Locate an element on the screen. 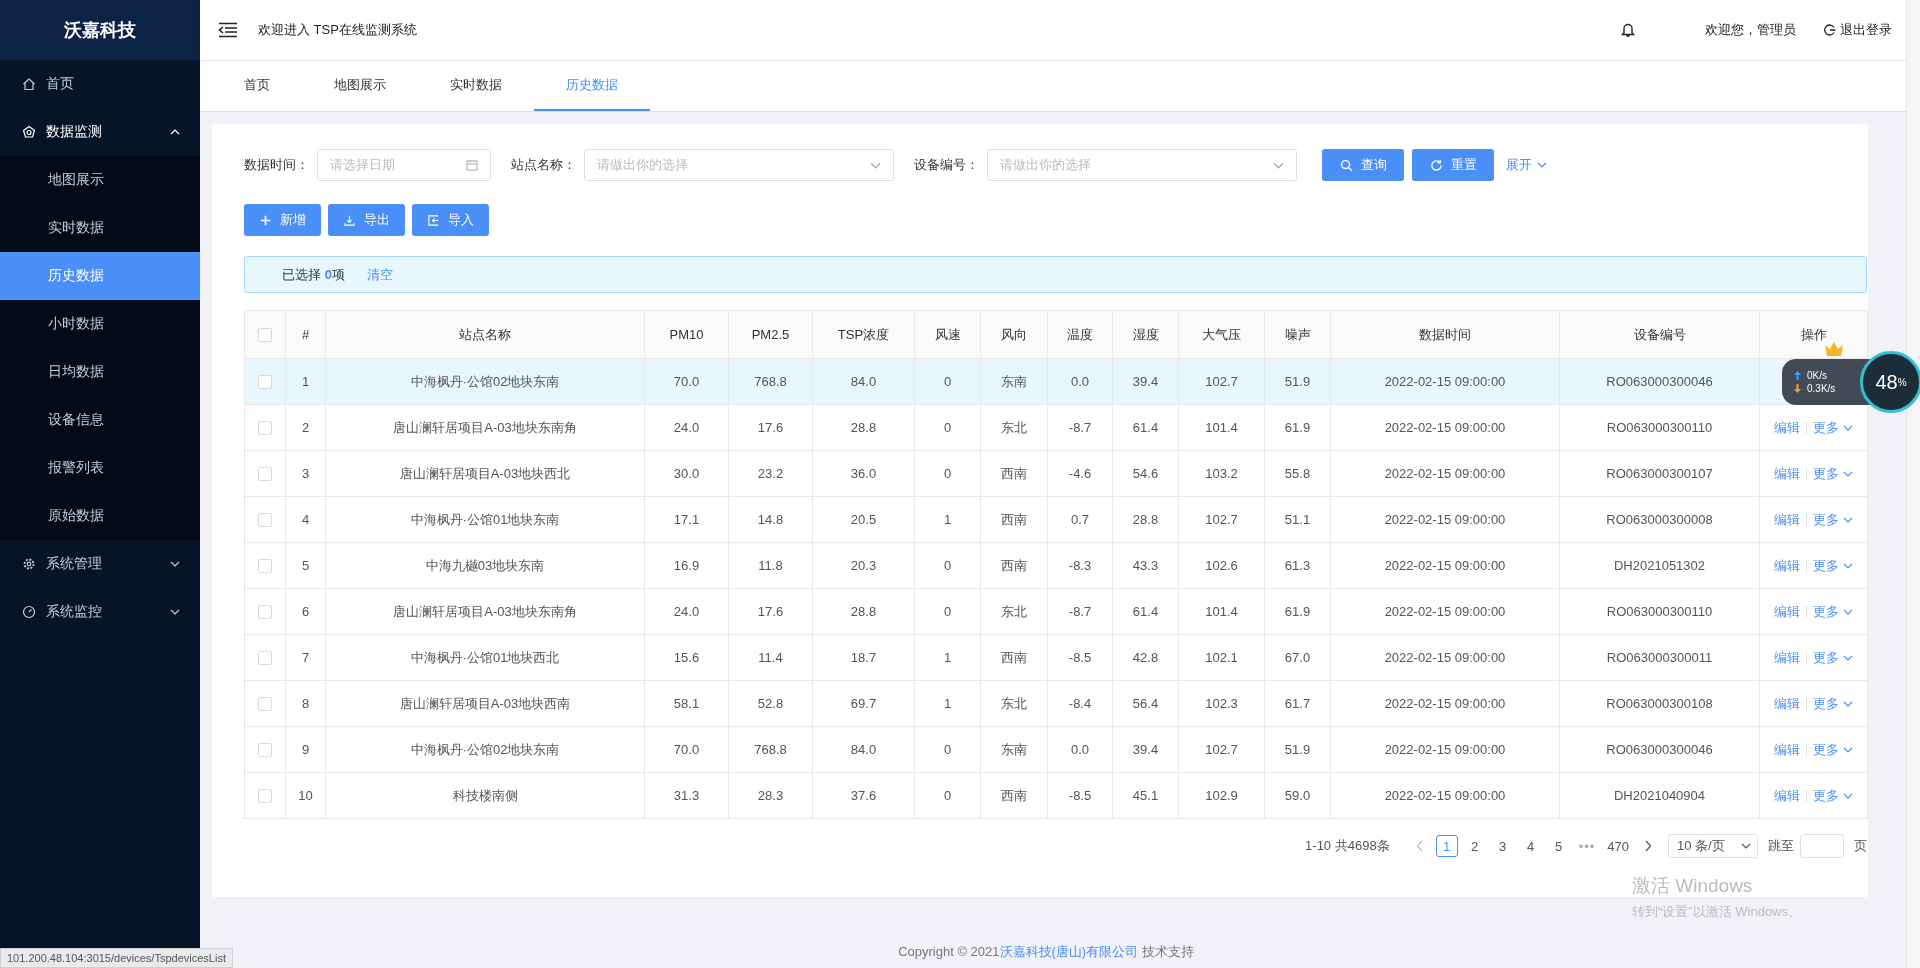 The width and height of the screenshot is (1920, 968). page-number: 5 is located at coordinates (1558, 846).